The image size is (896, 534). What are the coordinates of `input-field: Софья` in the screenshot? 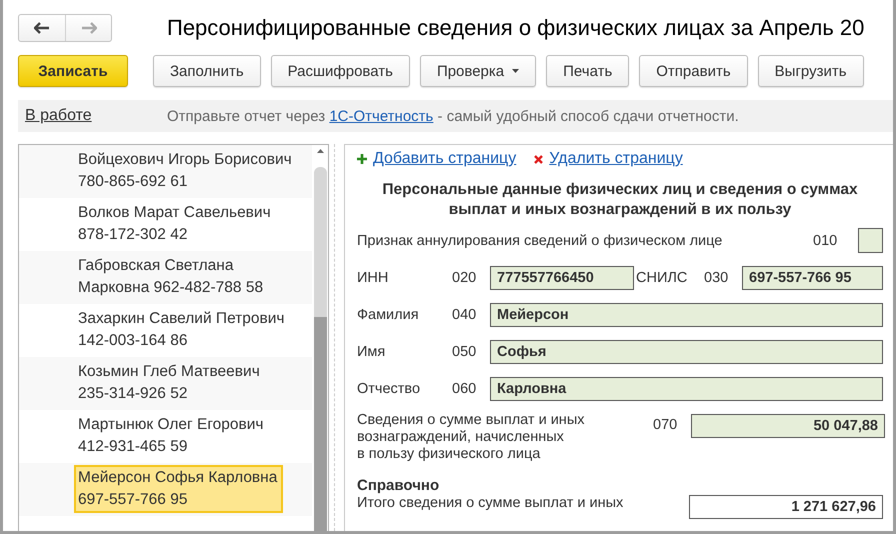 It's located at (686, 352).